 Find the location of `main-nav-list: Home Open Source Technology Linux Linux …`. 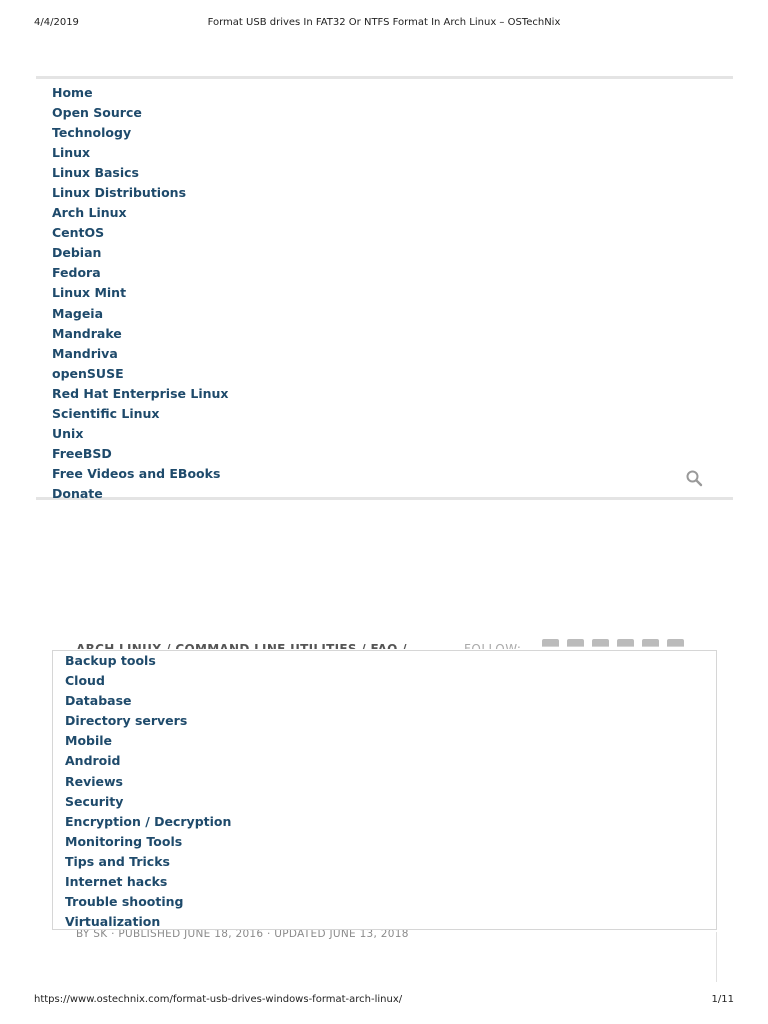

main-nav-list: Home Open Source Technology Linux Linux … is located at coordinates (140, 293).